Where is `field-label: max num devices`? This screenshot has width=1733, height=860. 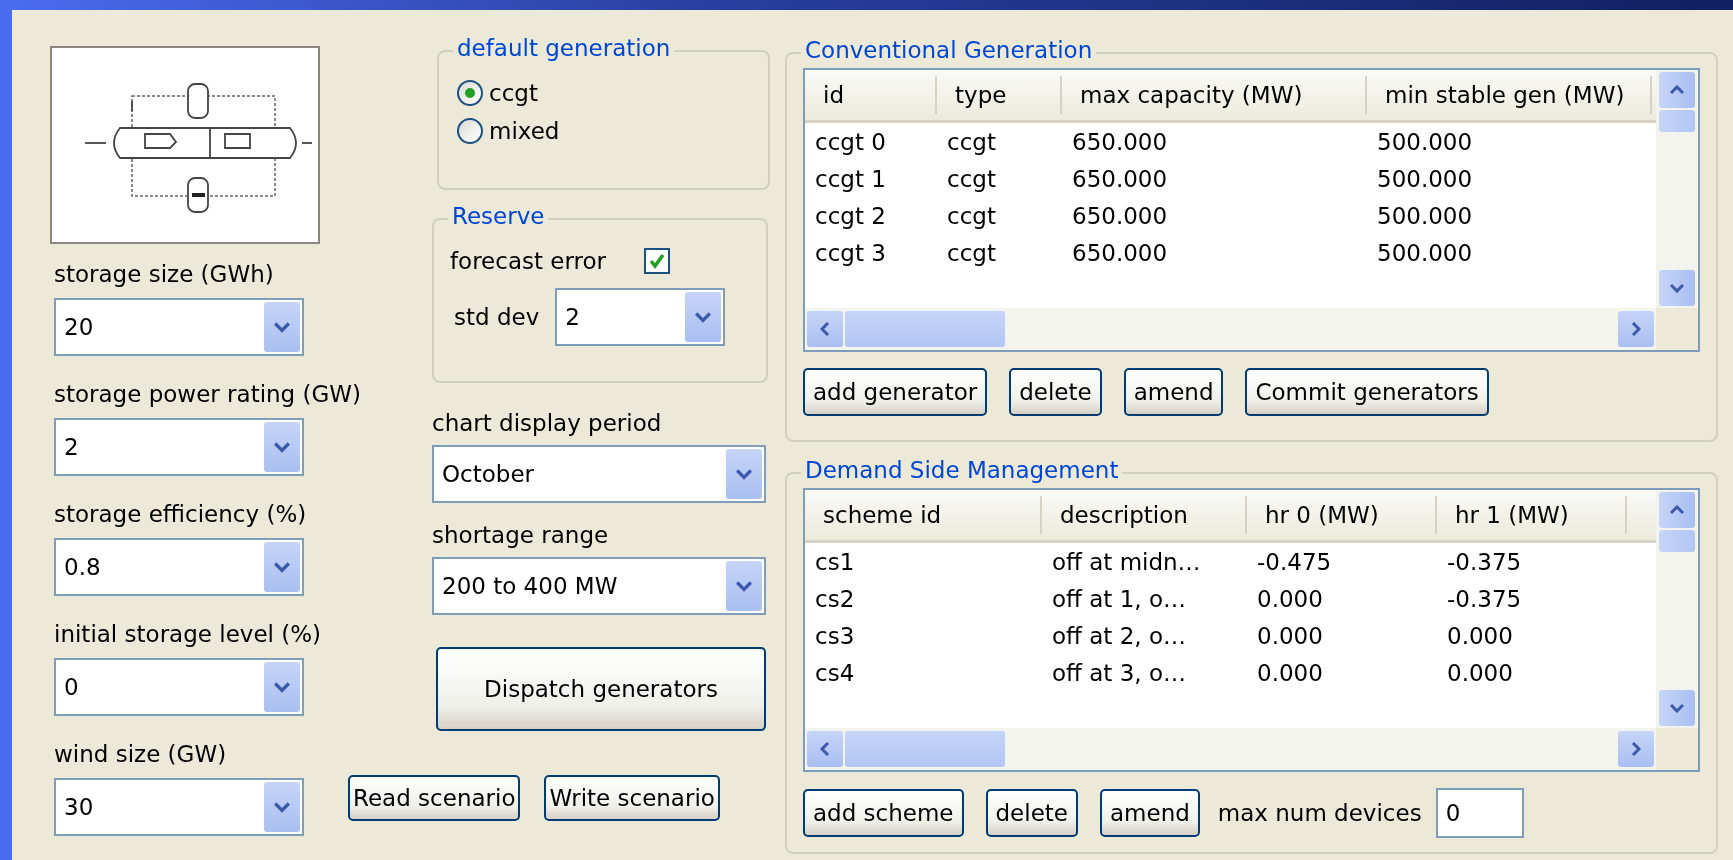 field-label: max num devices is located at coordinates (1319, 813).